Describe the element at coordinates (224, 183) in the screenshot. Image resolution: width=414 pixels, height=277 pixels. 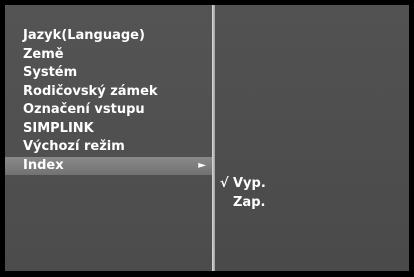
I see `checkmark-icon: √` at that location.